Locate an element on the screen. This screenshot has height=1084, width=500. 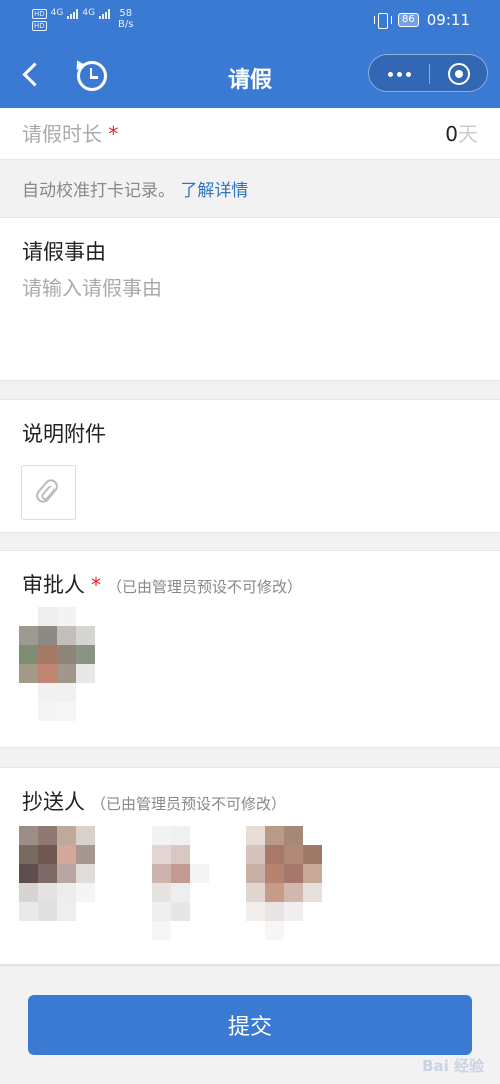
leave-duration-row: 请假时长 * 0天 is located at coordinates (250, 134).